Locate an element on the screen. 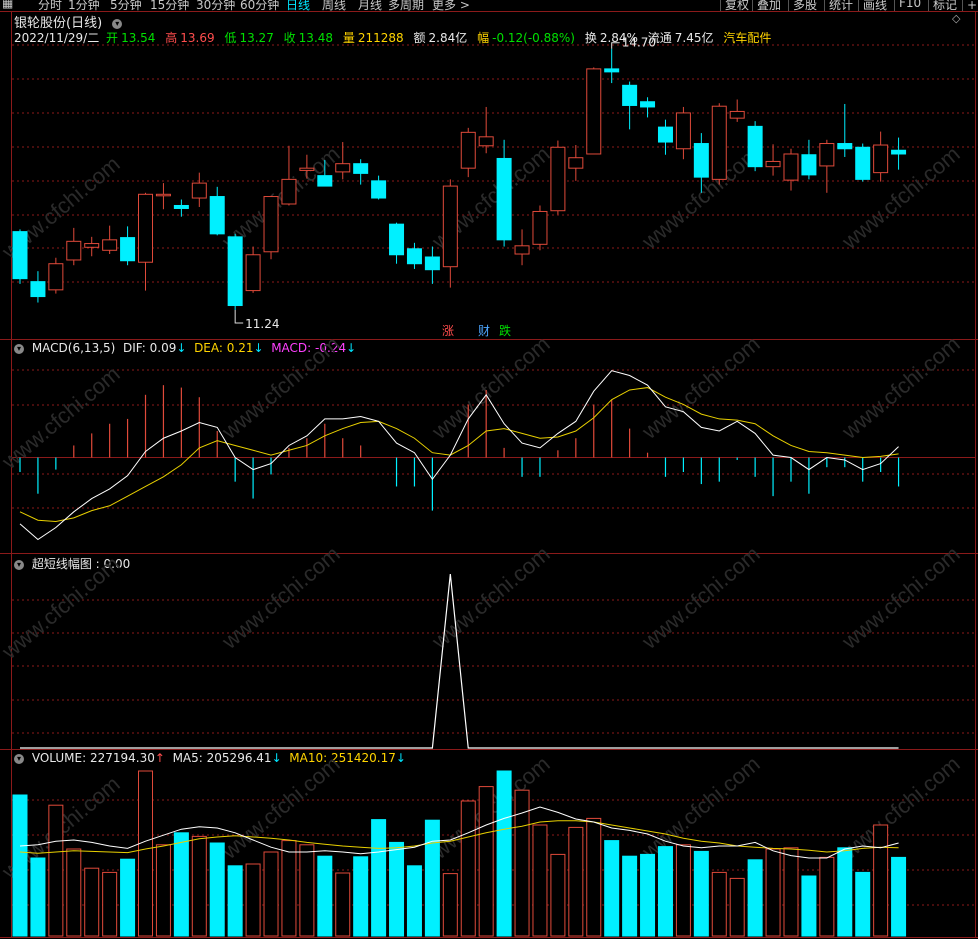 This screenshot has width=978, height=939. marker-finance: 财 is located at coordinates (484, 331).